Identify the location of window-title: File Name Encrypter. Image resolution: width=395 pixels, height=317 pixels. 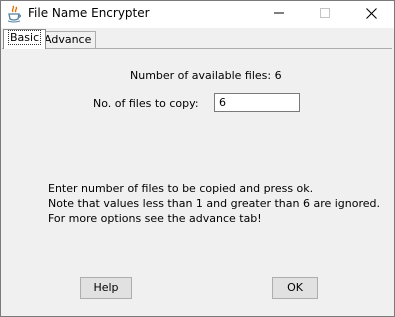
(89, 13).